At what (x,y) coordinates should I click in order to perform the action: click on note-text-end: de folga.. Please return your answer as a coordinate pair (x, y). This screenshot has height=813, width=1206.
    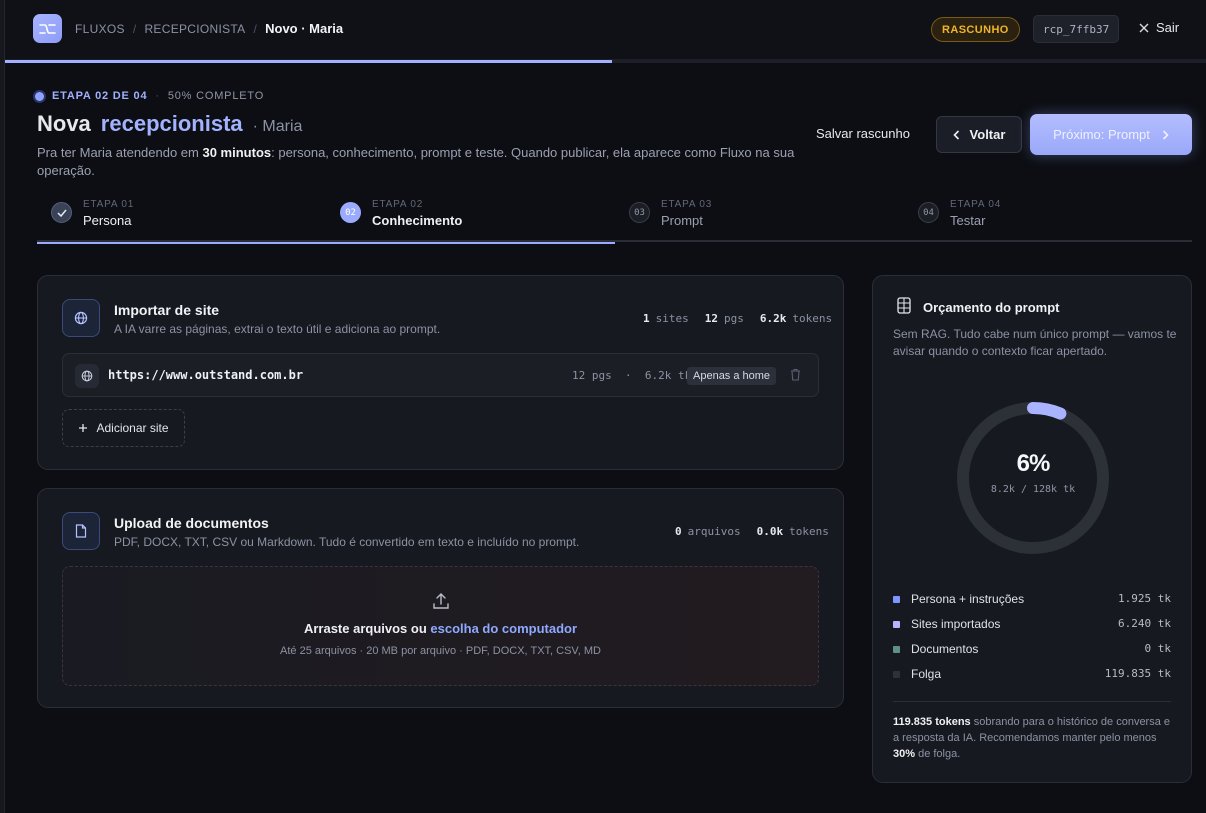
    Looking at the image, I should click on (938, 754).